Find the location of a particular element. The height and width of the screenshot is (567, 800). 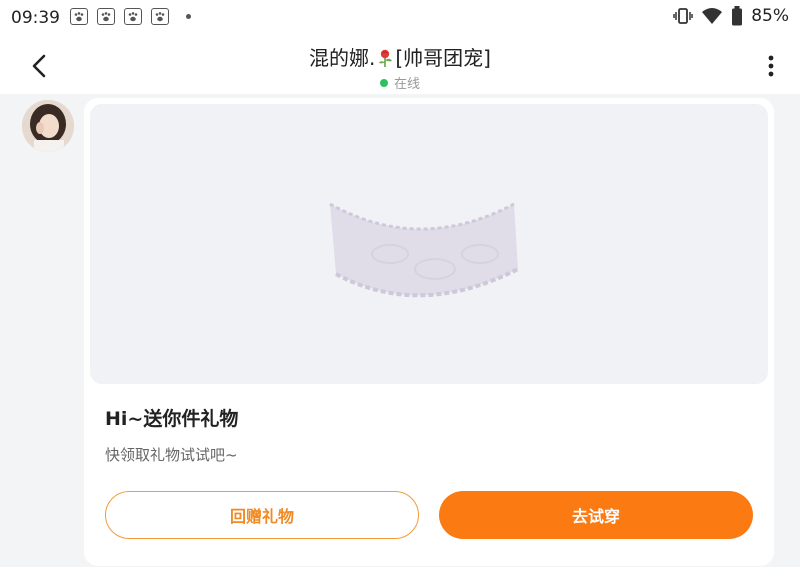

battery-icon is located at coordinates (737, 16).